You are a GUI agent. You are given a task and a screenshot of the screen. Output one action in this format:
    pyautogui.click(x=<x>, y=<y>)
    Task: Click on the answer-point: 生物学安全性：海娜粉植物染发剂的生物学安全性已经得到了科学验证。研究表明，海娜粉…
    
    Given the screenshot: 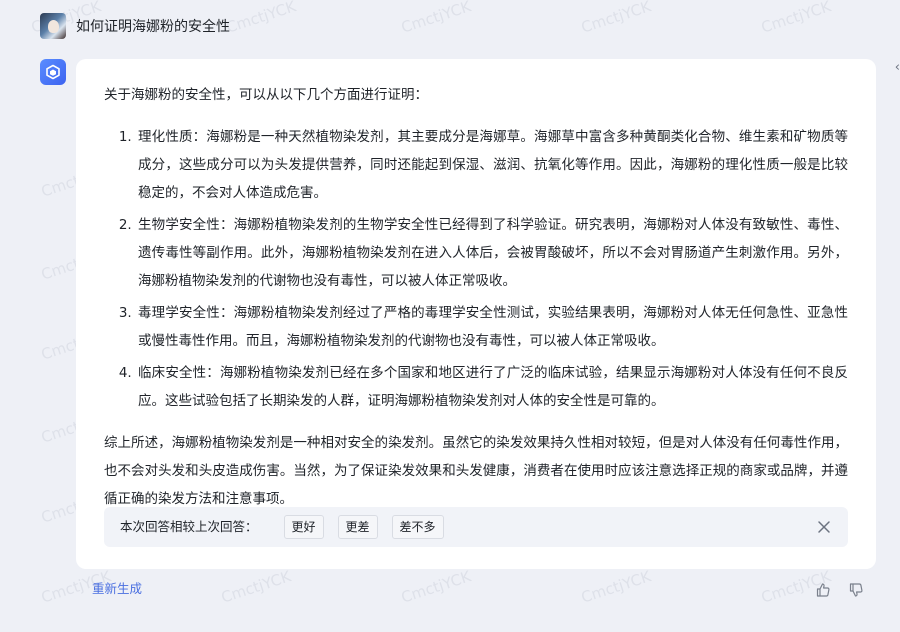 What is the action you would take?
    pyautogui.click(x=492, y=253)
    